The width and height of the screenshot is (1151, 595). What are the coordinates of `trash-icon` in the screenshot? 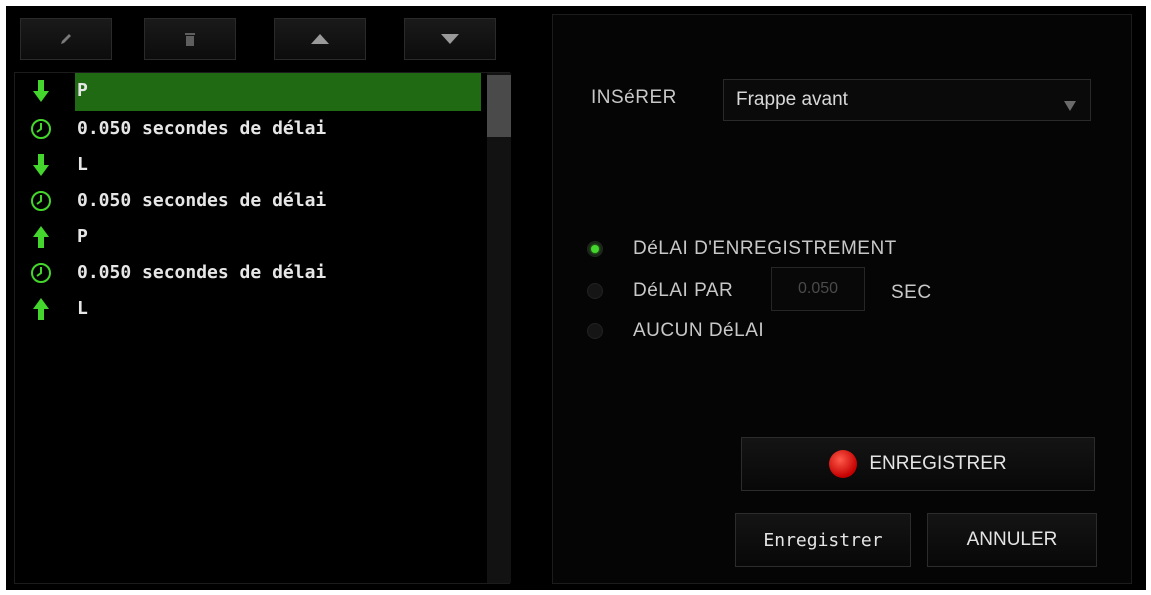 It's located at (190, 39).